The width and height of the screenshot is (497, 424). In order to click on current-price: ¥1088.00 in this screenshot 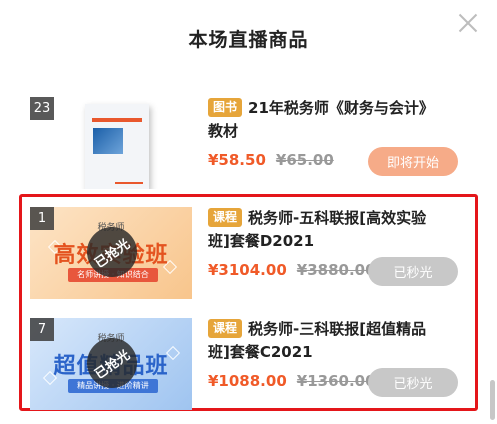, I will do `click(247, 381)`.